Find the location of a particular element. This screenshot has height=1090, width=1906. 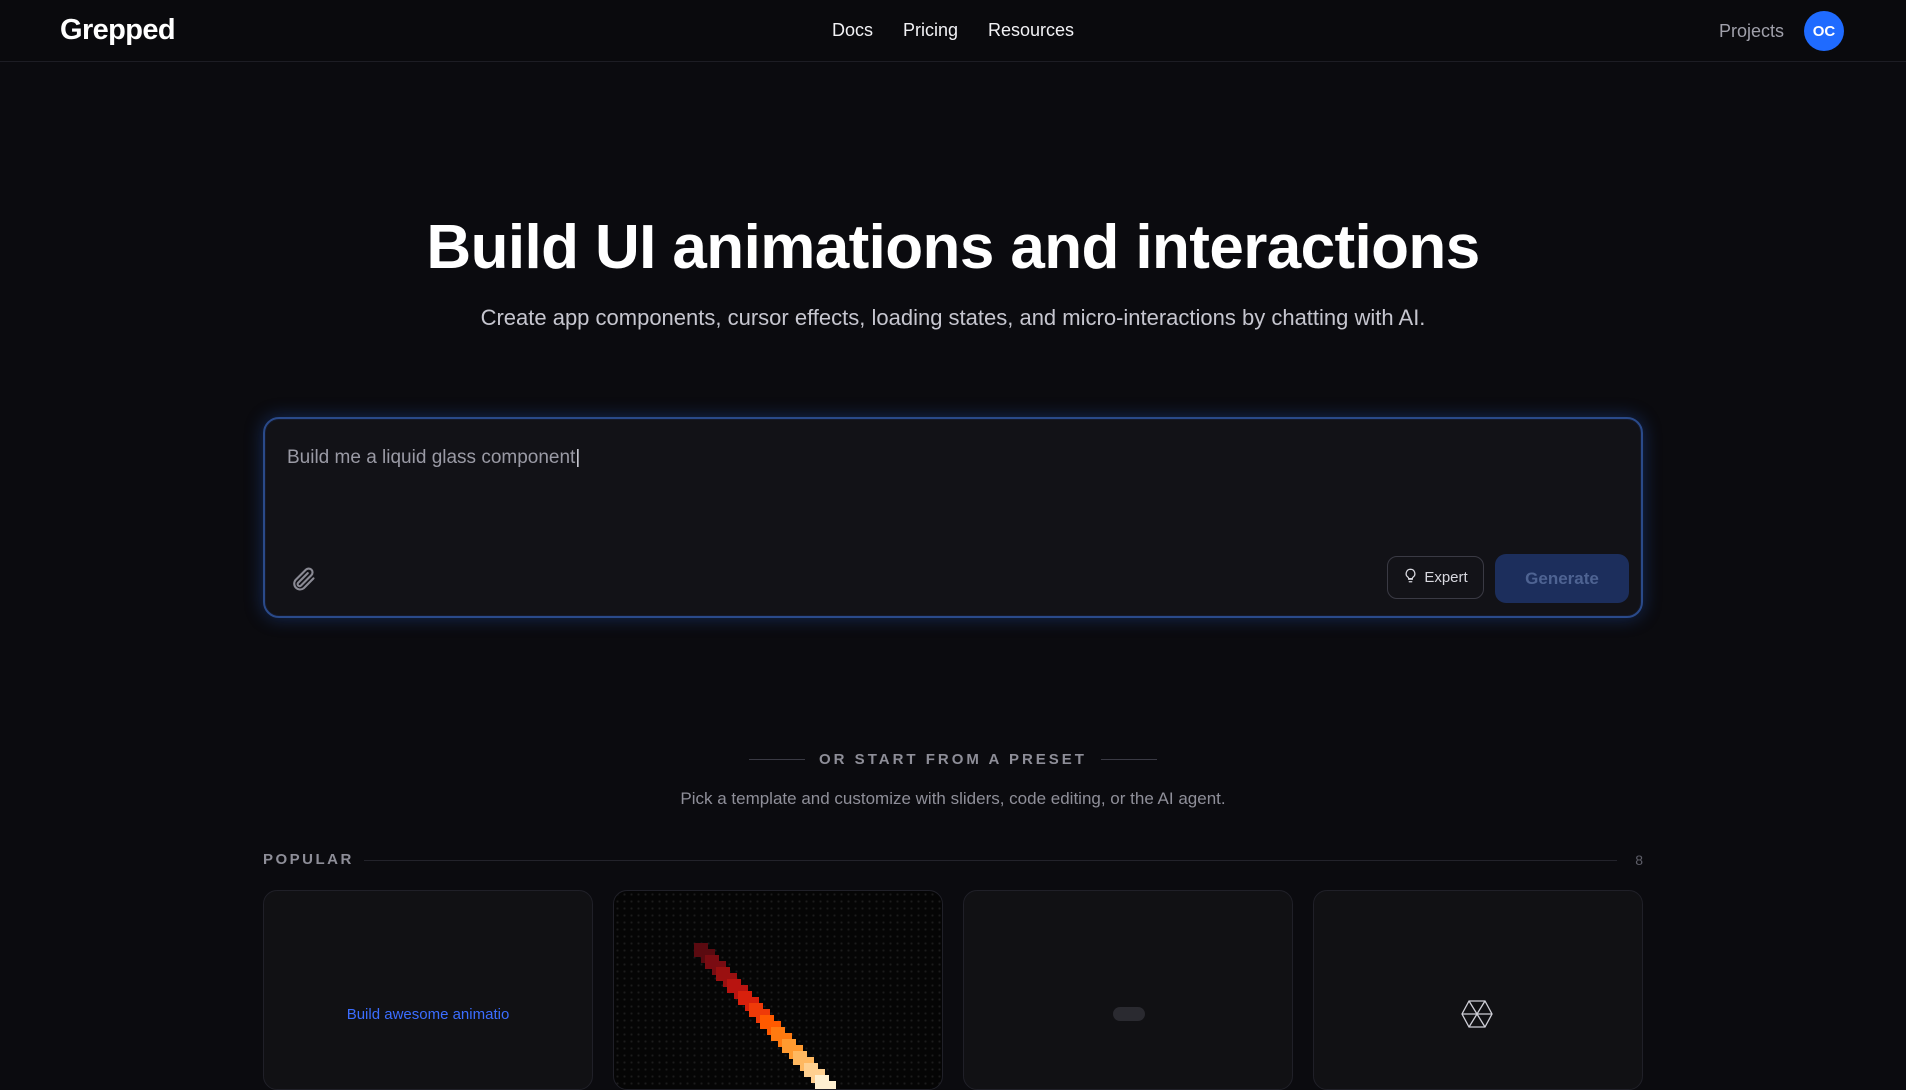

nav-docs: Docs is located at coordinates (852, 30).